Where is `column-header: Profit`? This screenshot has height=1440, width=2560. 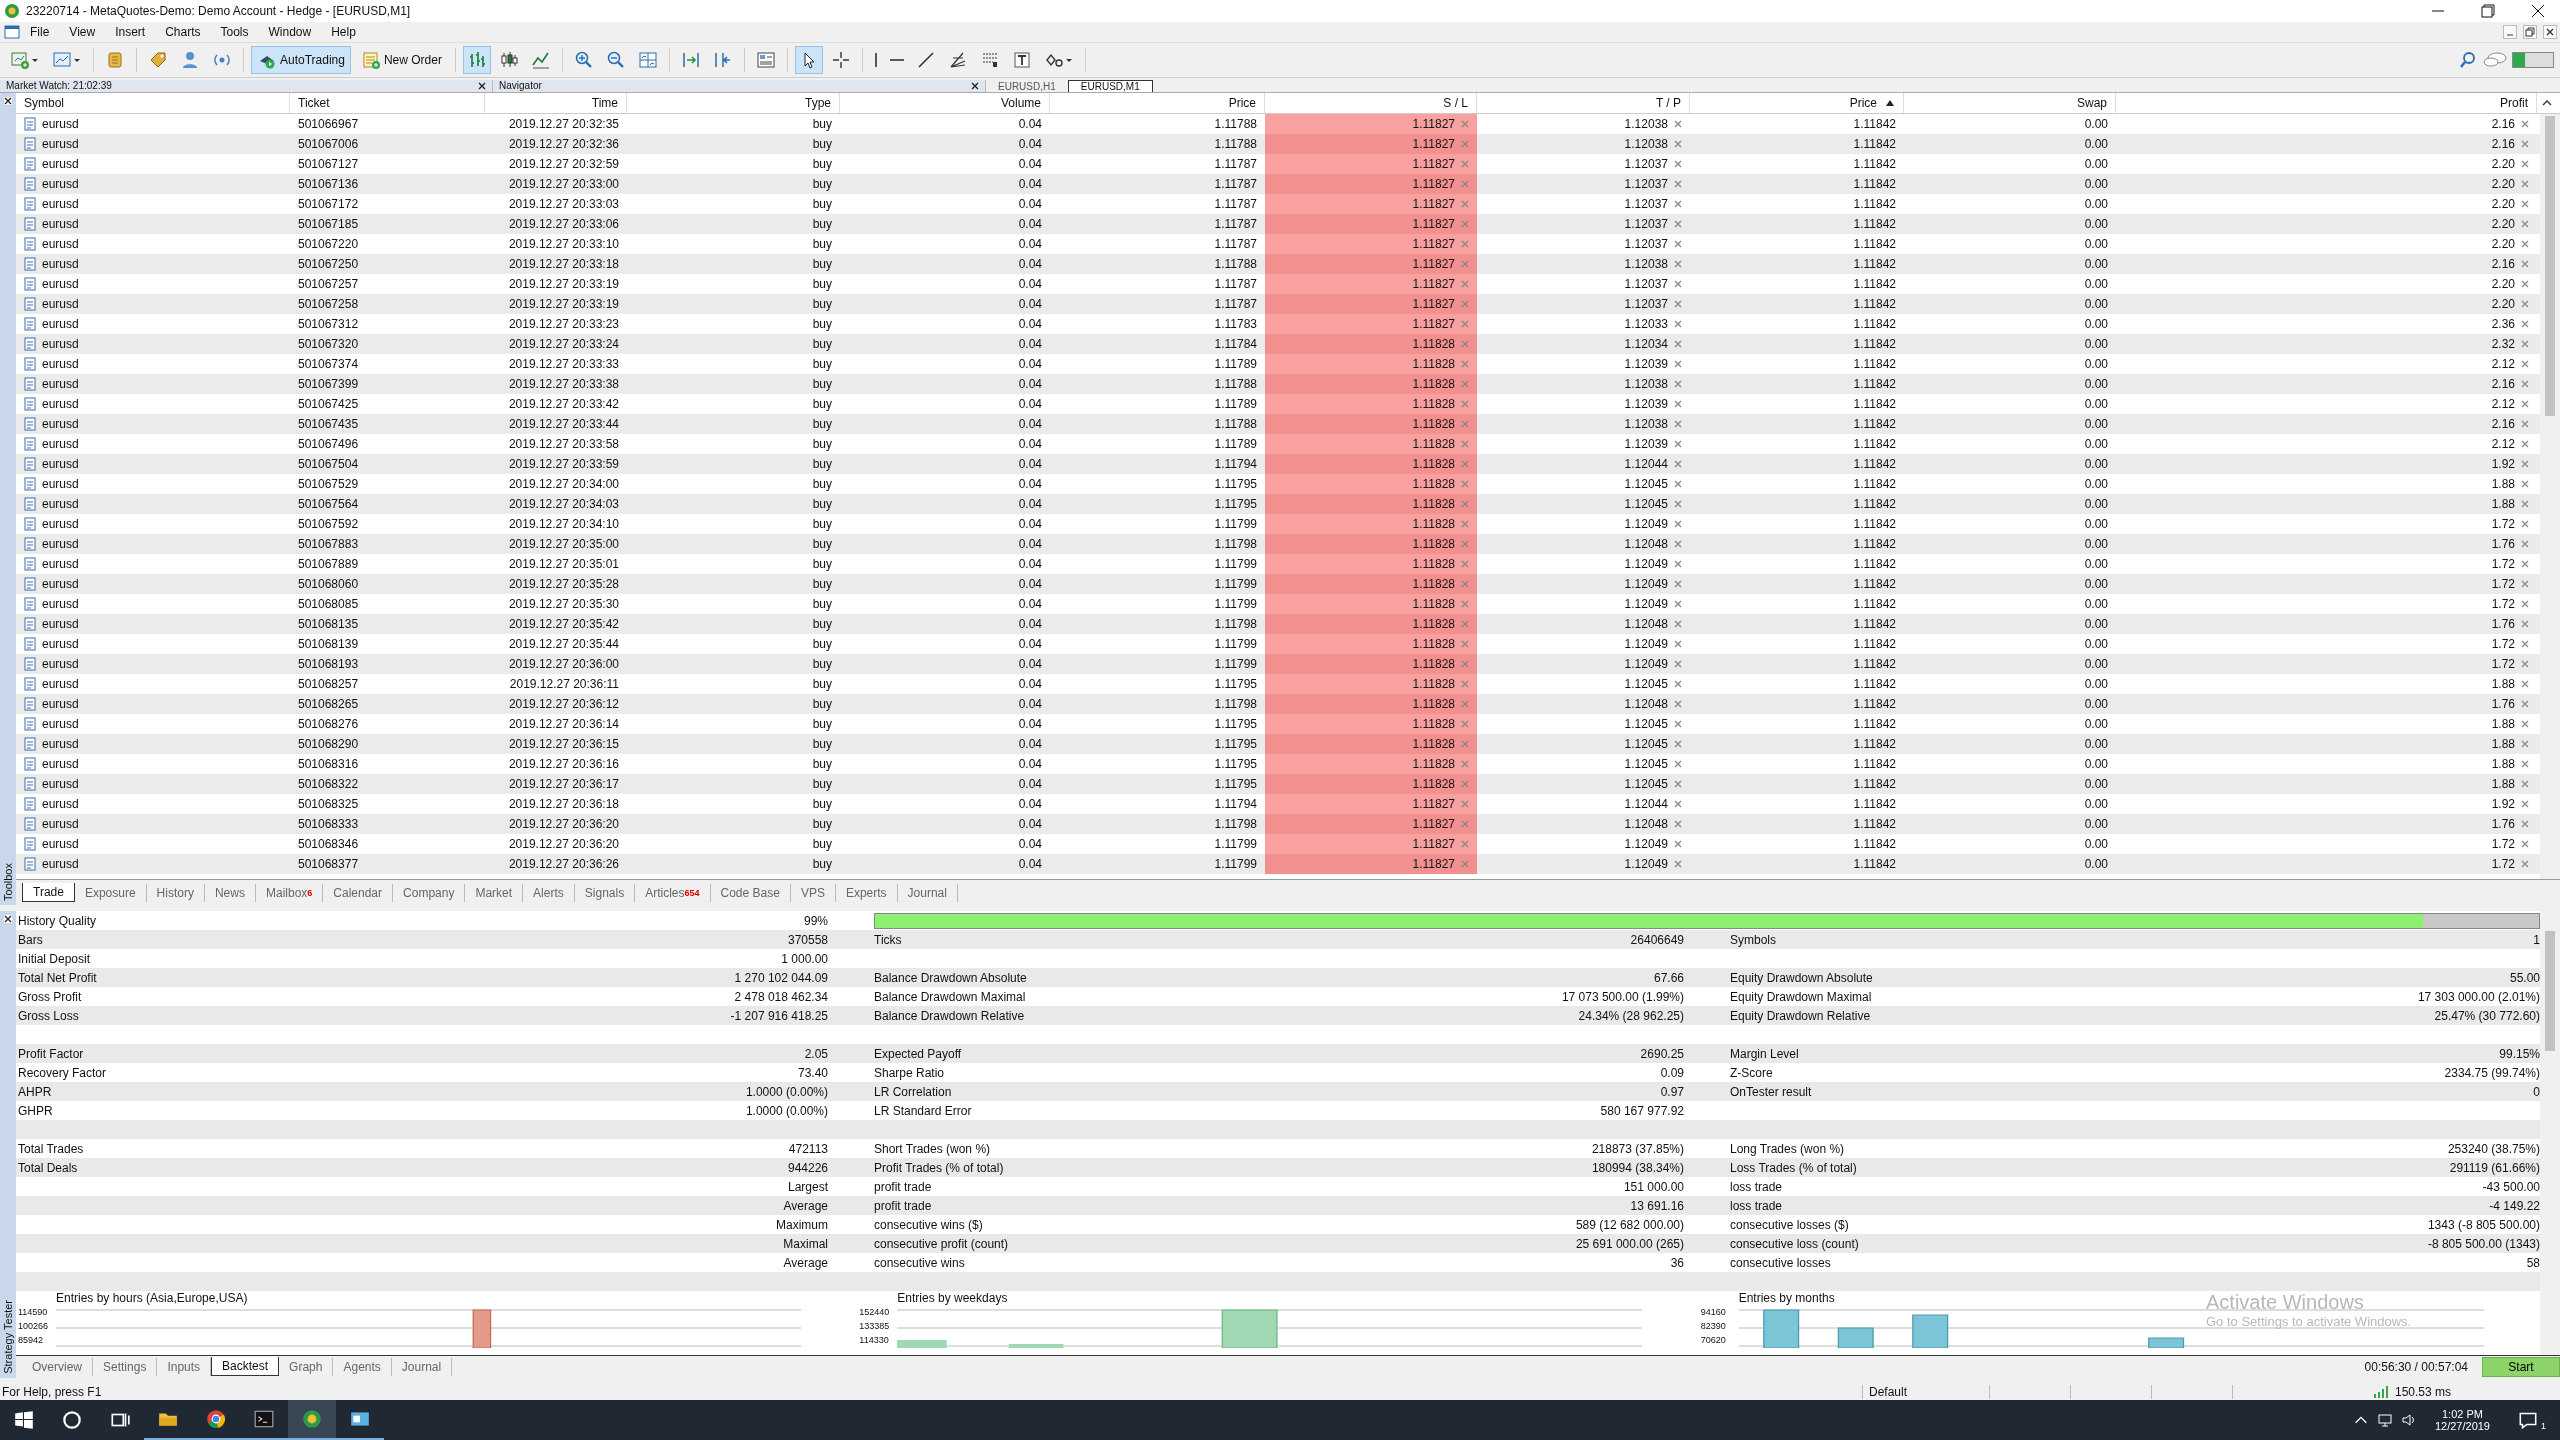 column-header: Profit is located at coordinates (2326, 102).